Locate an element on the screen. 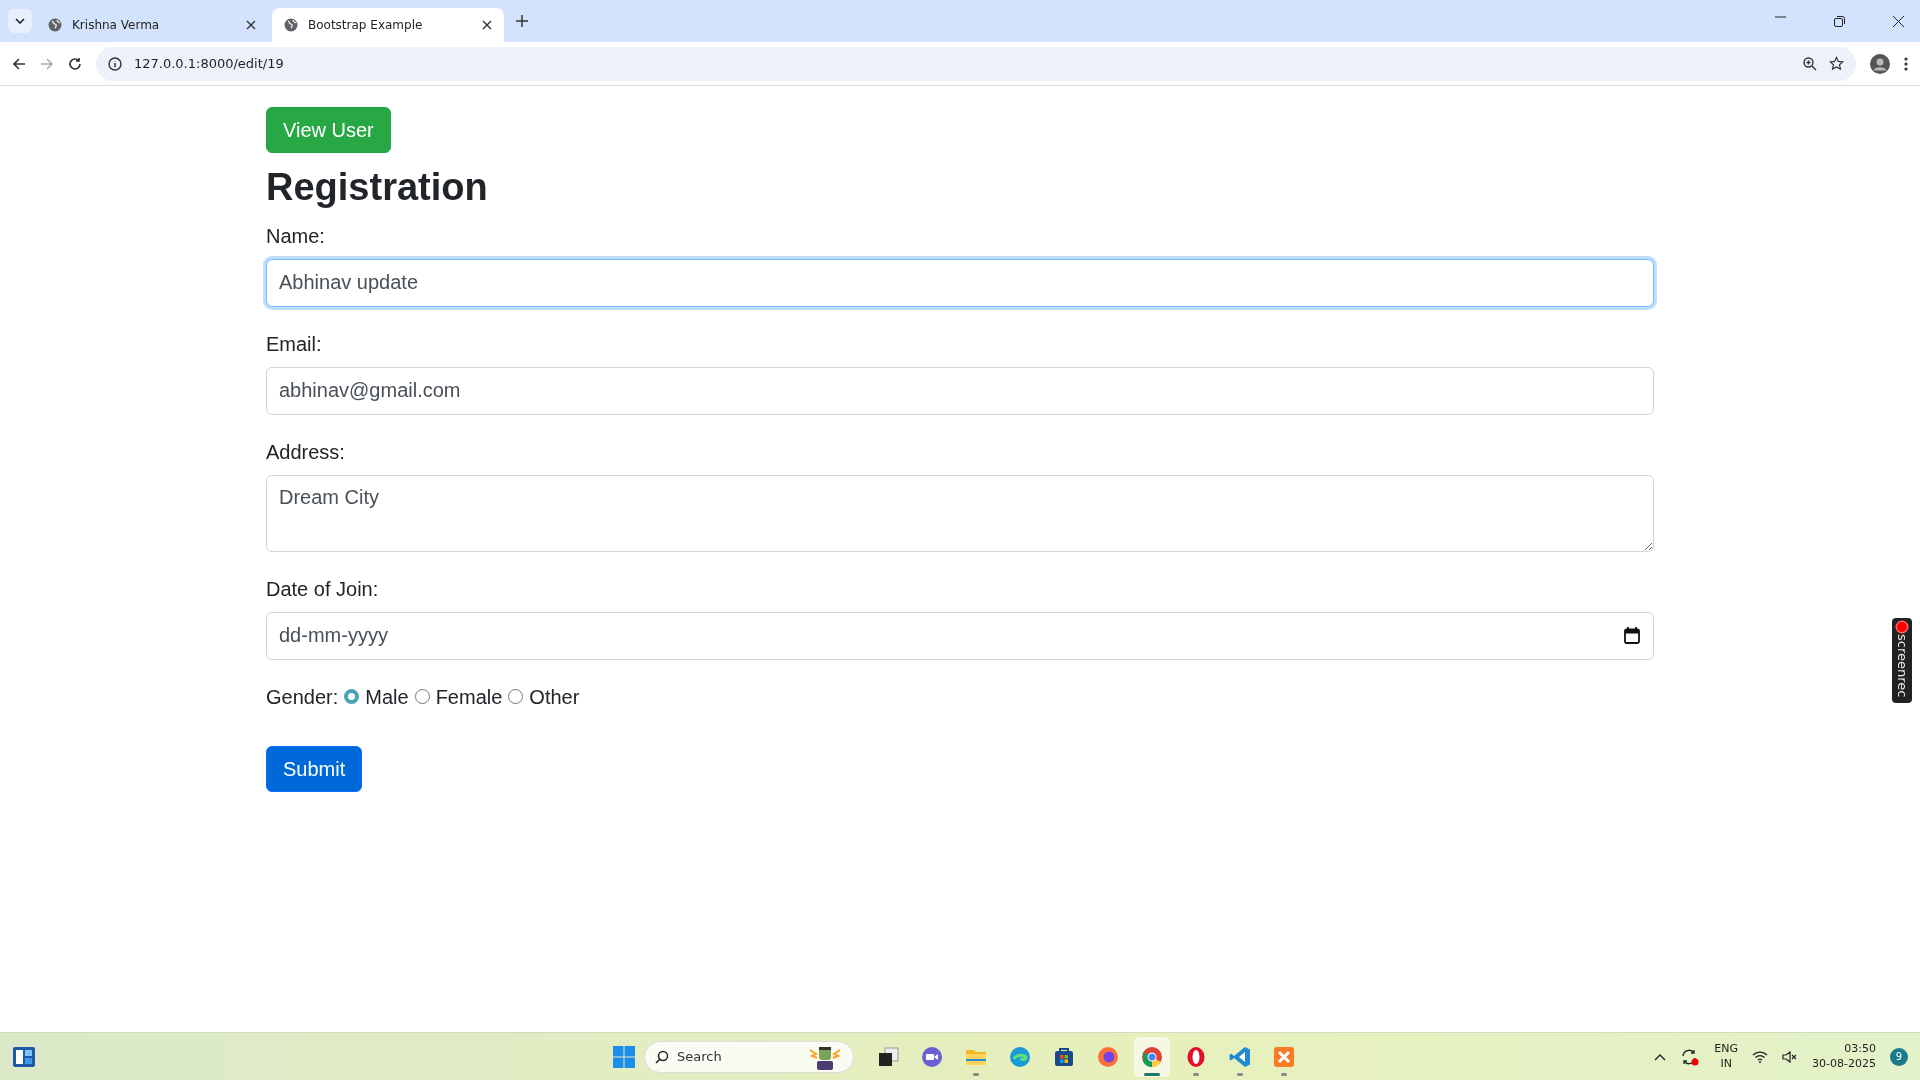  url-text: 127.0.0.1:8000/edit/19 is located at coordinates (209, 63).